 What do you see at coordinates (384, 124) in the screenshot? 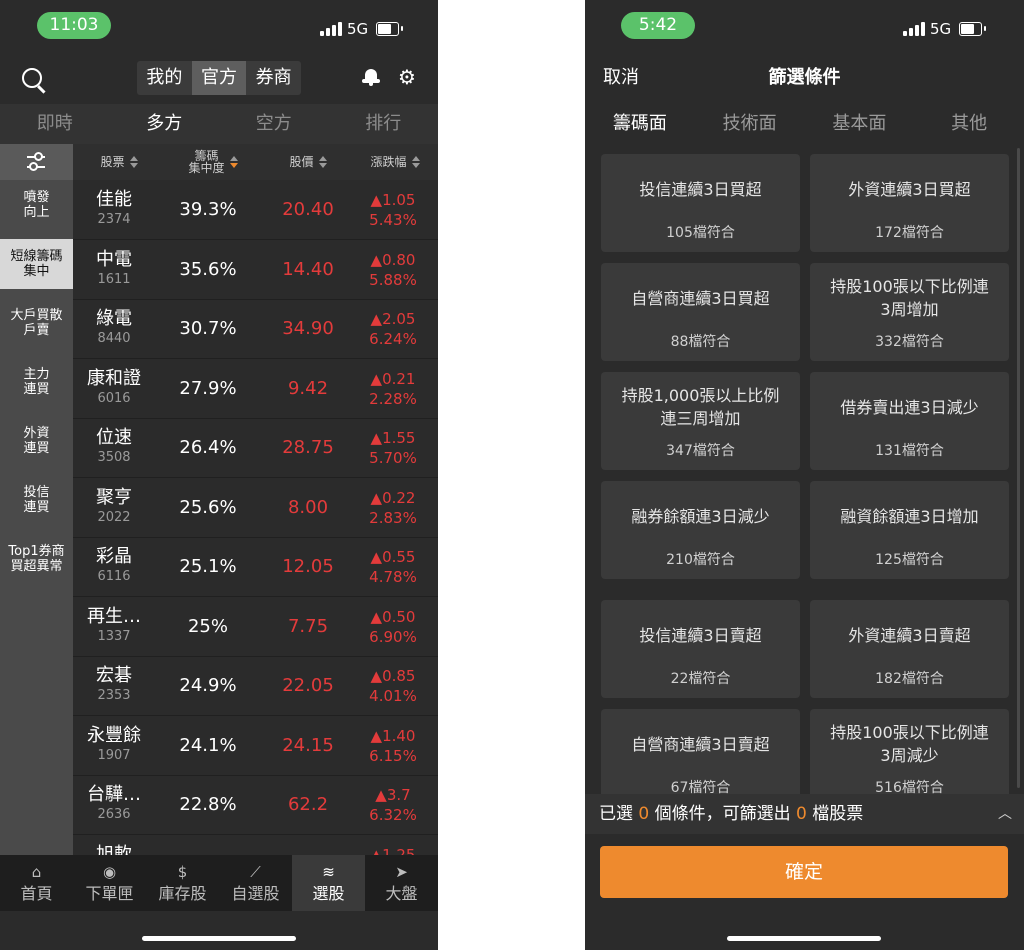
I see `tab-3: 排行` at bounding box center [384, 124].